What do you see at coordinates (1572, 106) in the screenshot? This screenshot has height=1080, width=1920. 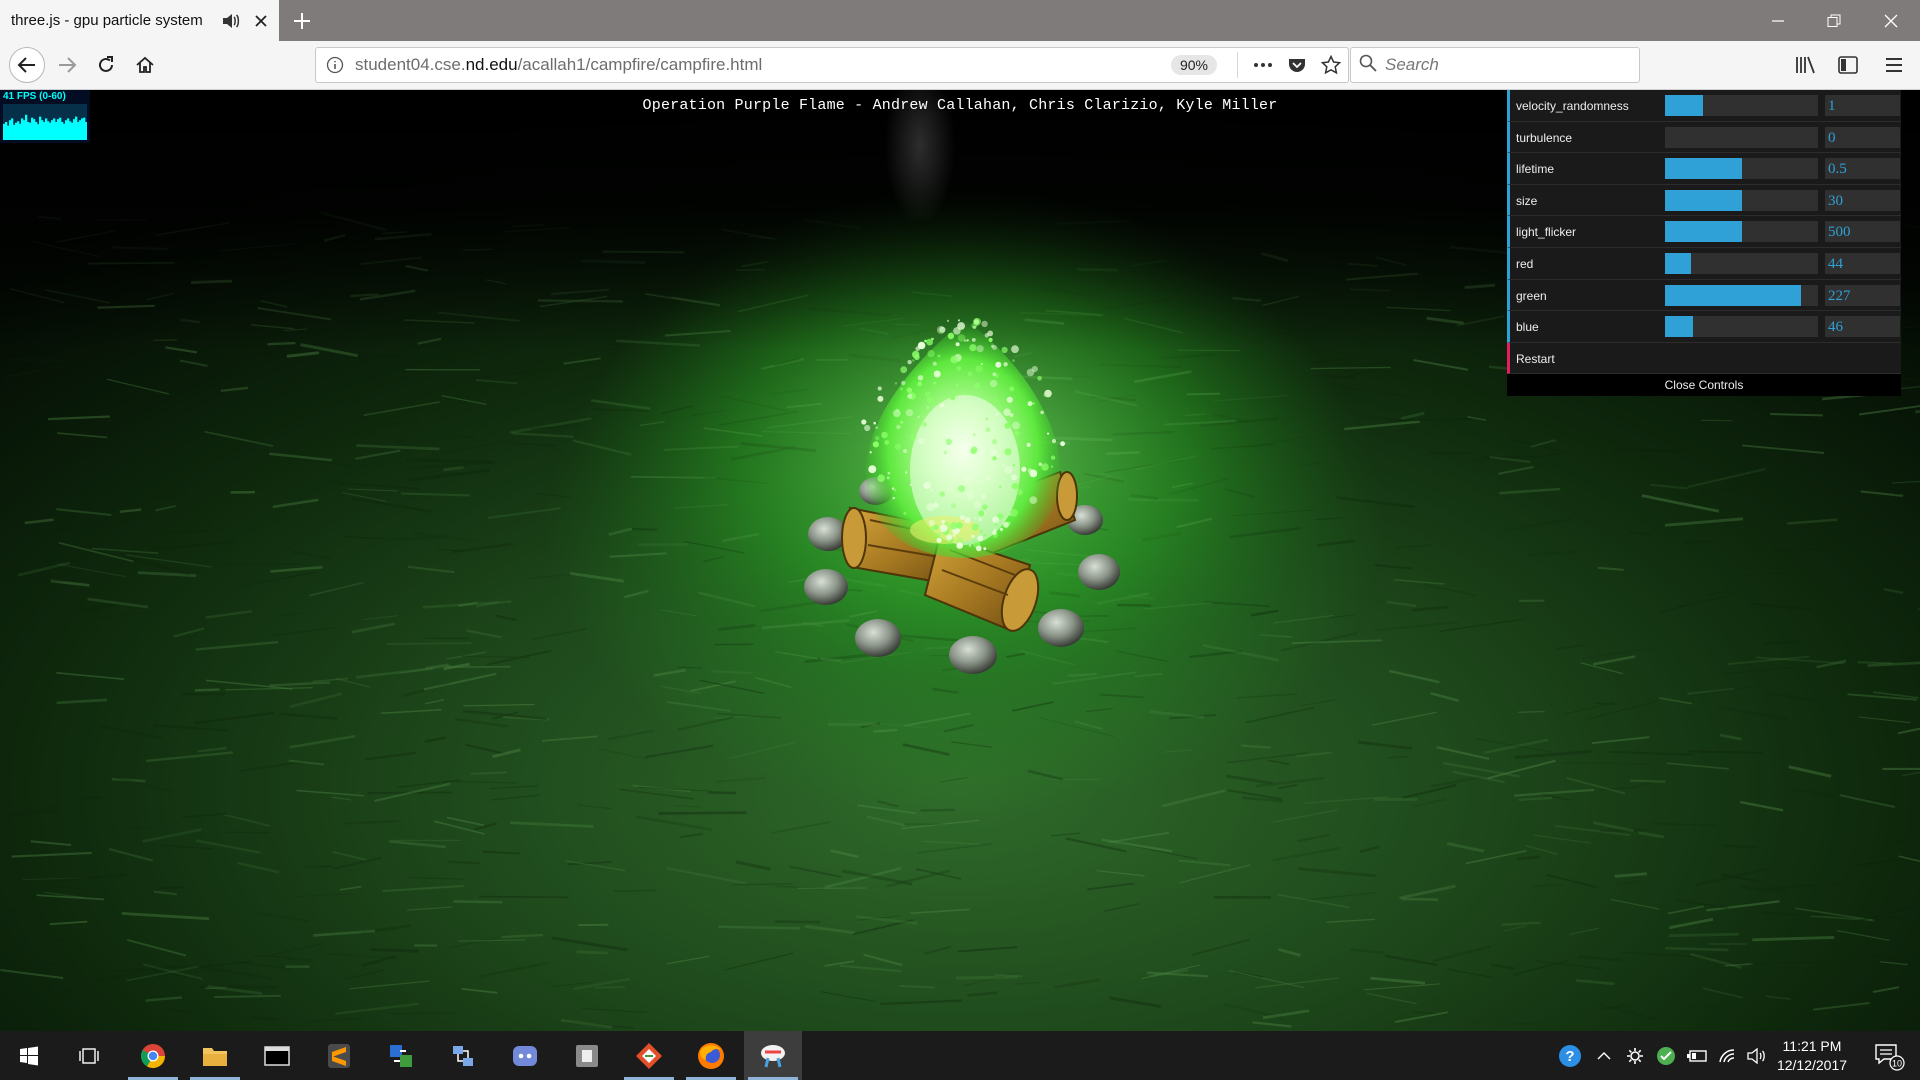 I see `control-label: velocity_randomness` at bounding box center [1572, 106].